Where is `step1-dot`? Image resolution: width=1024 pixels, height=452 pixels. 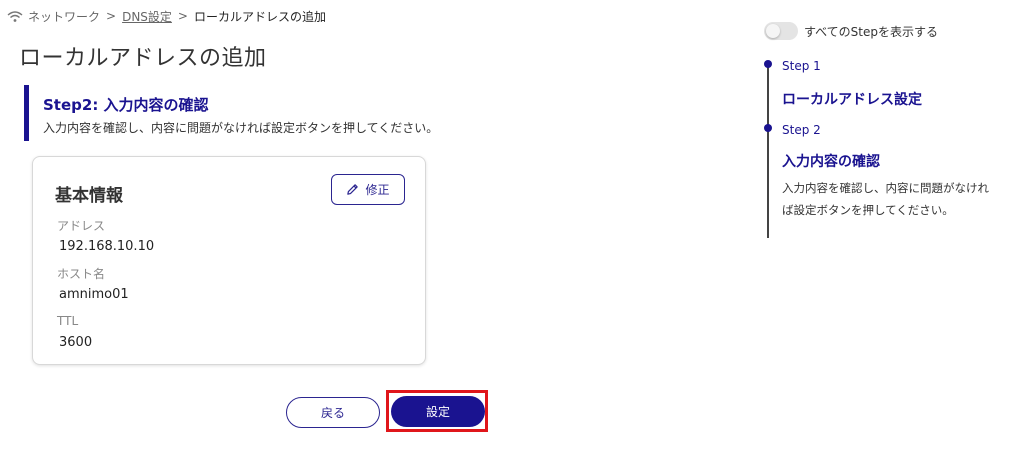
step1-dot is located at coordinates (768, 64).